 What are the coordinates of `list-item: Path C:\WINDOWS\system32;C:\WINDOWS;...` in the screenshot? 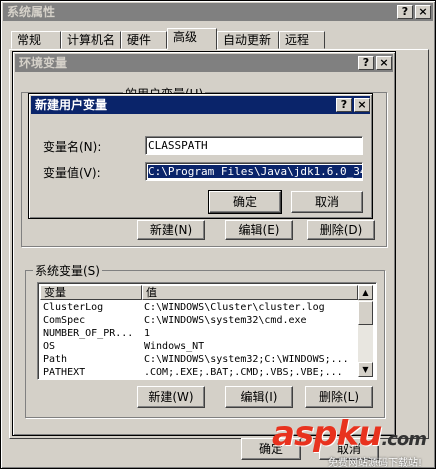 It's located at (199, 360).